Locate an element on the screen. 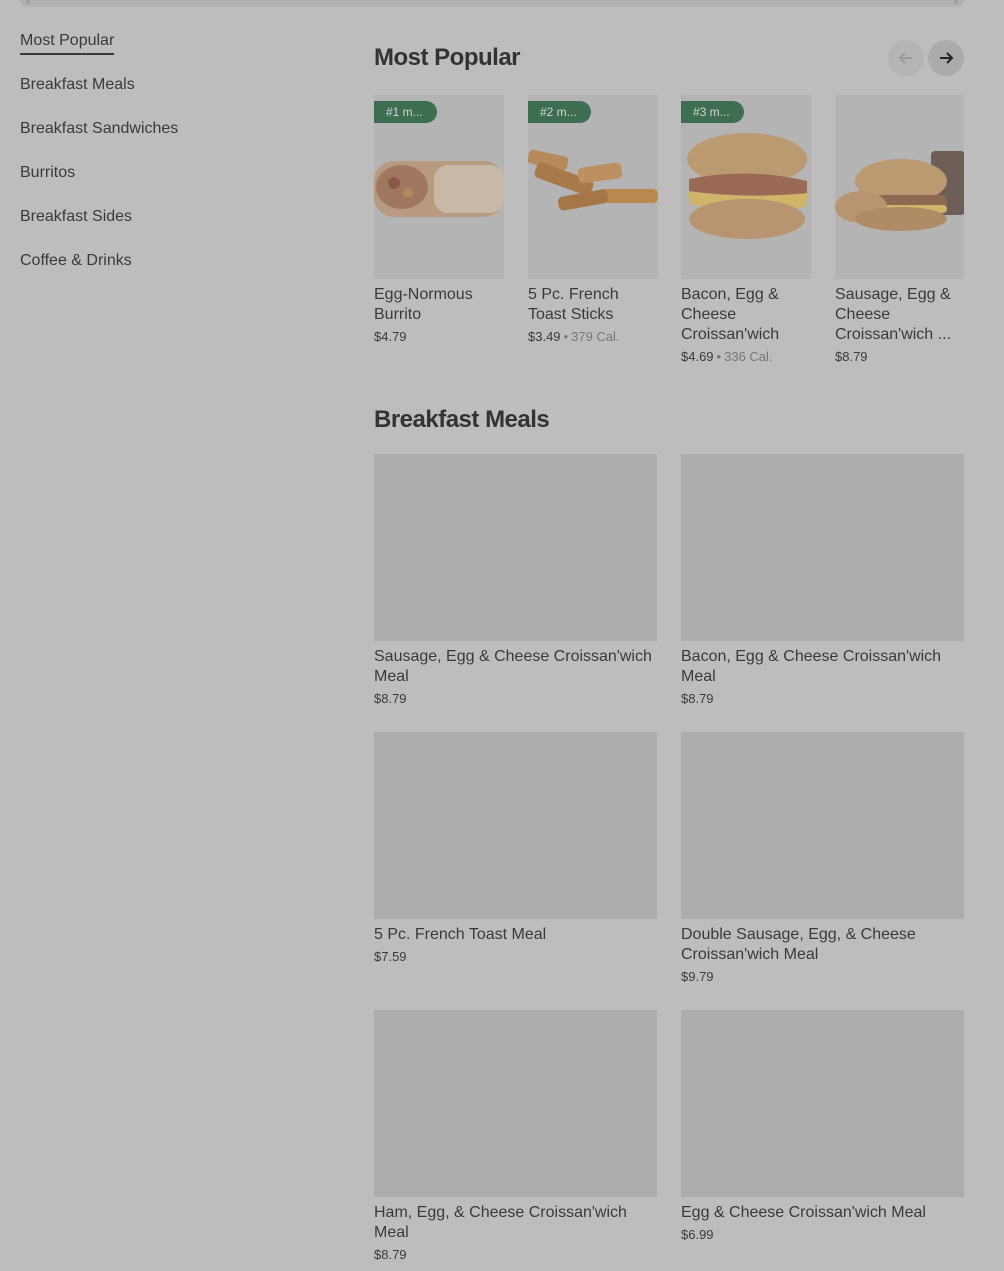 This screenshot has height=1271, width=1004. item-calories: 336 Cal. is located at coordinates (748, 356).